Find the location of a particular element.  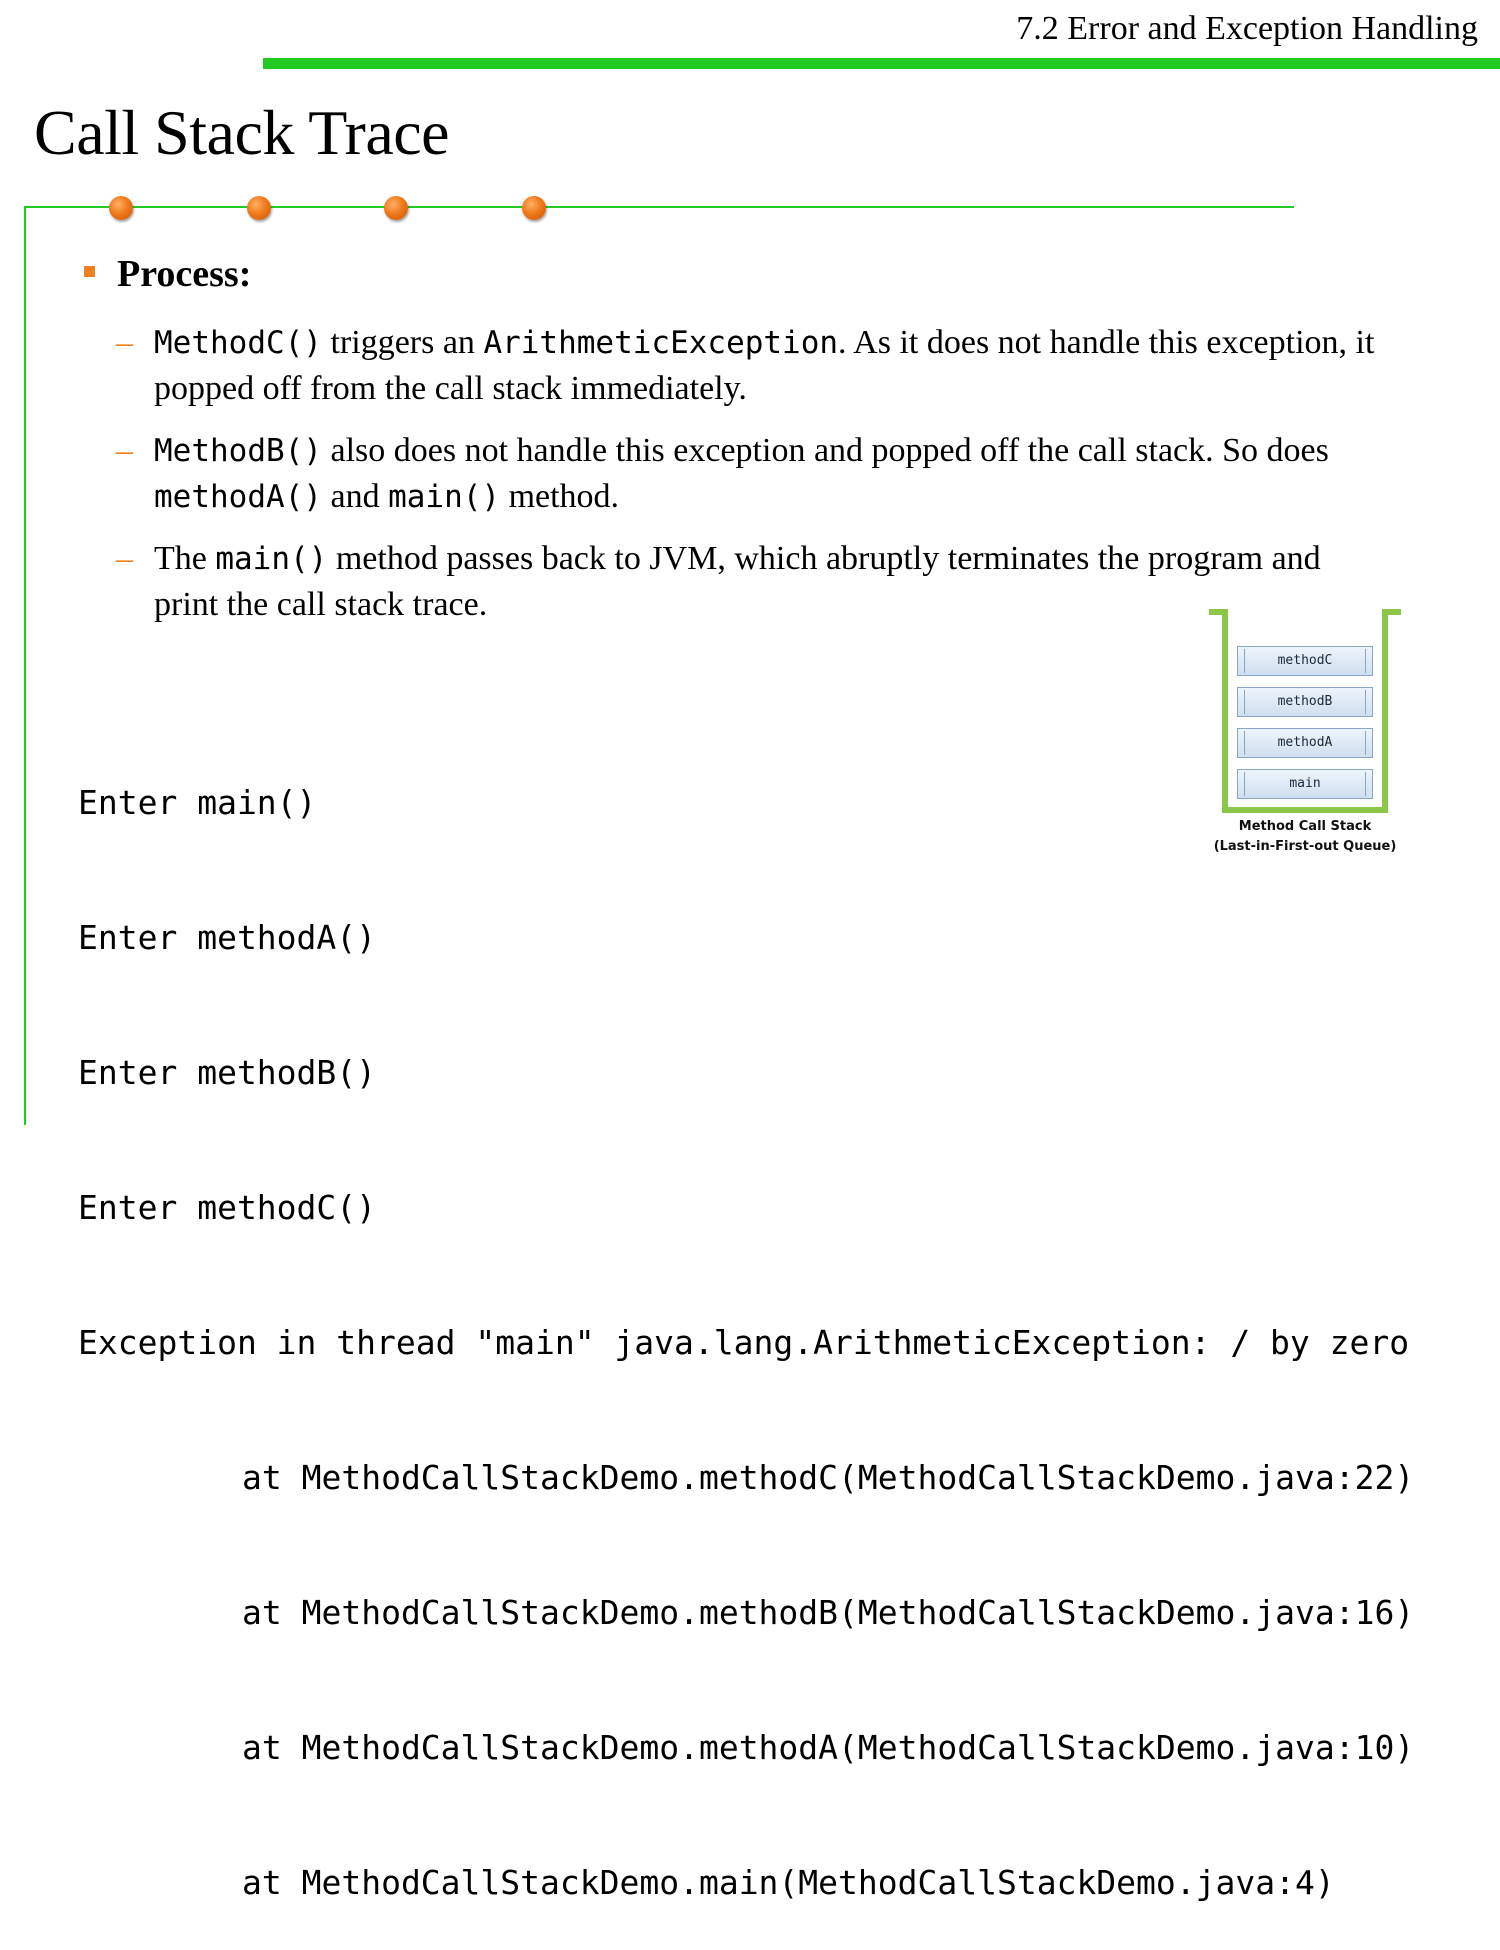

code-methodc: MethodC() is located at coordinates (238, 343).